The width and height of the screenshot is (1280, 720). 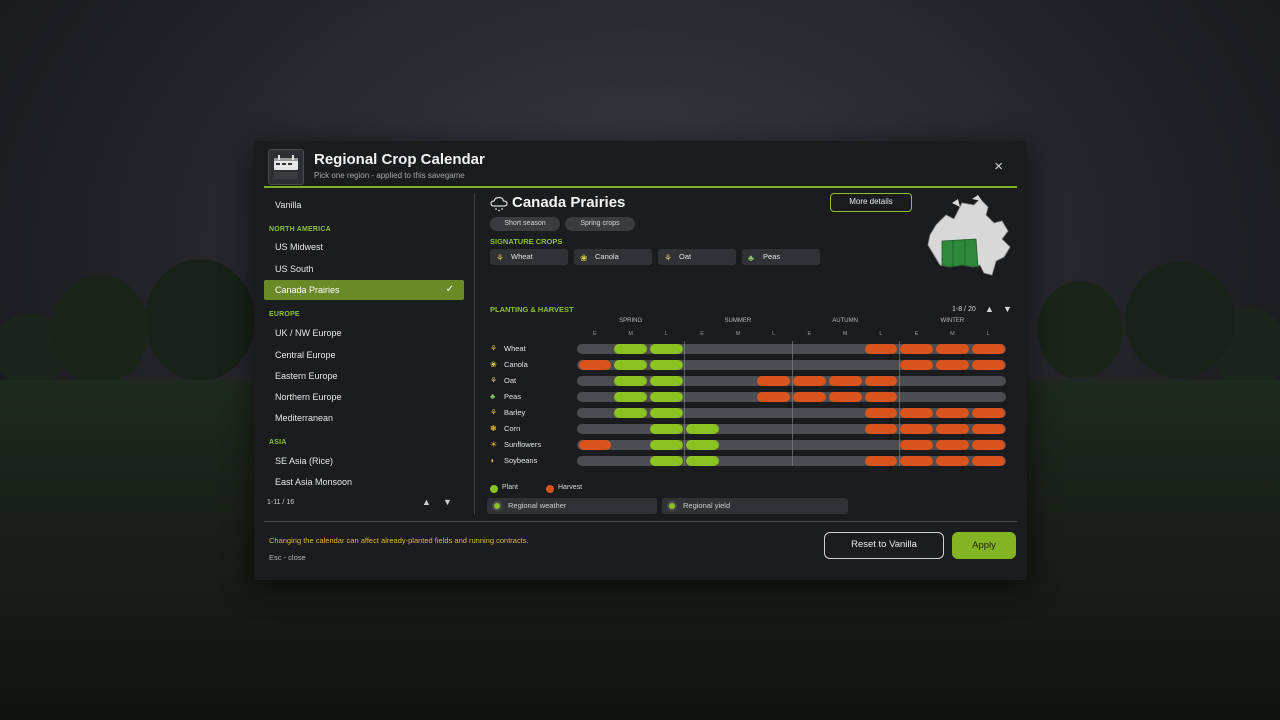 What do you see at coordinates (494, 444) in the screenshot?
I see `sunflower-icon: ☀` at bounding box center [494, 444].